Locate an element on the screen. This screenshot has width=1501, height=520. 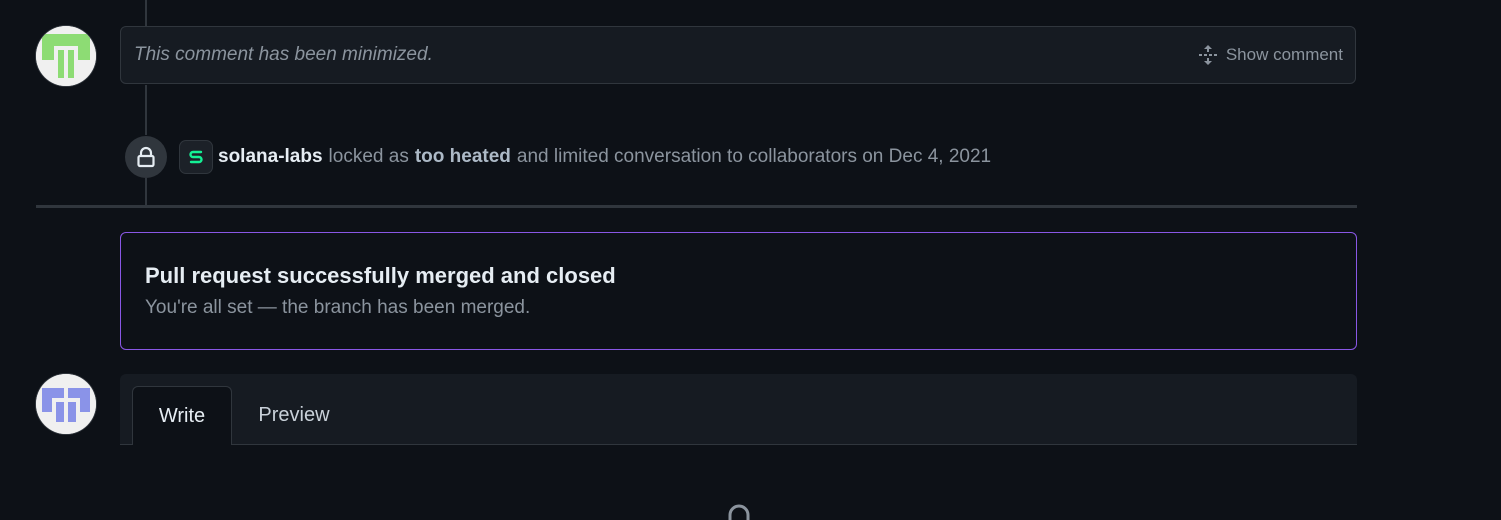
unfold-icon is located at coordinates (1207, 55).